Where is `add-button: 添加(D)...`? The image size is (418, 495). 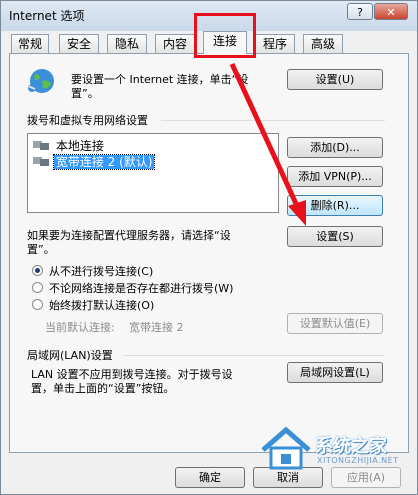
add-button: 添加(D)... is located at coordinates (335, 147).